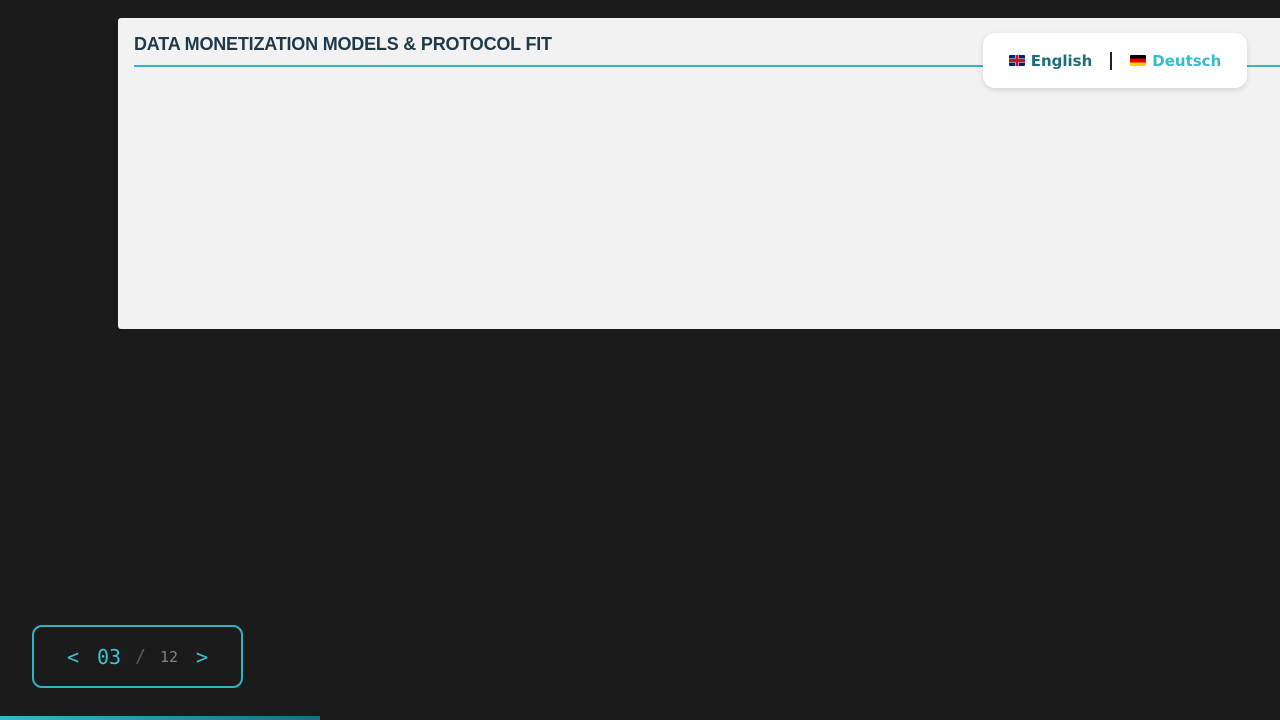 This screenshot has height=720, width=1280. Describe the element at coordinates (160, 718) in the screenshot. I see `slide-progress-fill` at that location.